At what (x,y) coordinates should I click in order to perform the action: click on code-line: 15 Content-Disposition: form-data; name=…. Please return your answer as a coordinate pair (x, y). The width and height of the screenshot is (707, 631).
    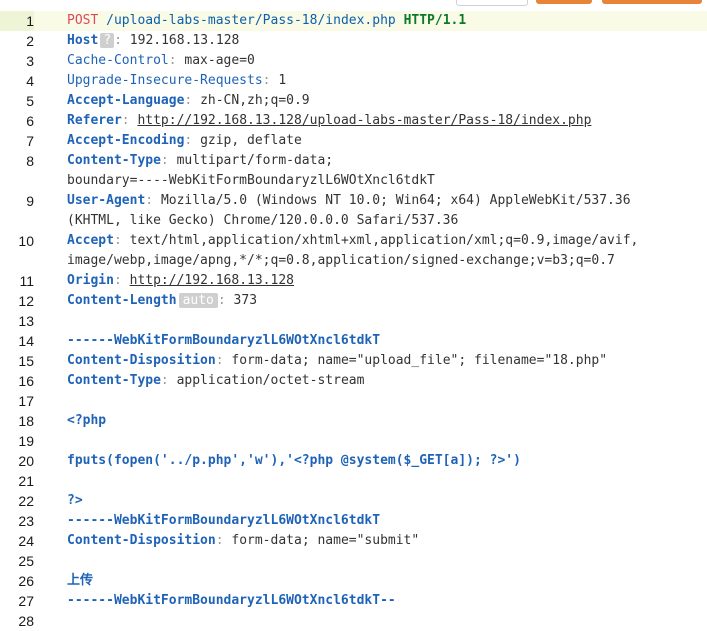
    Looking at the image, I should click on (353, 361).